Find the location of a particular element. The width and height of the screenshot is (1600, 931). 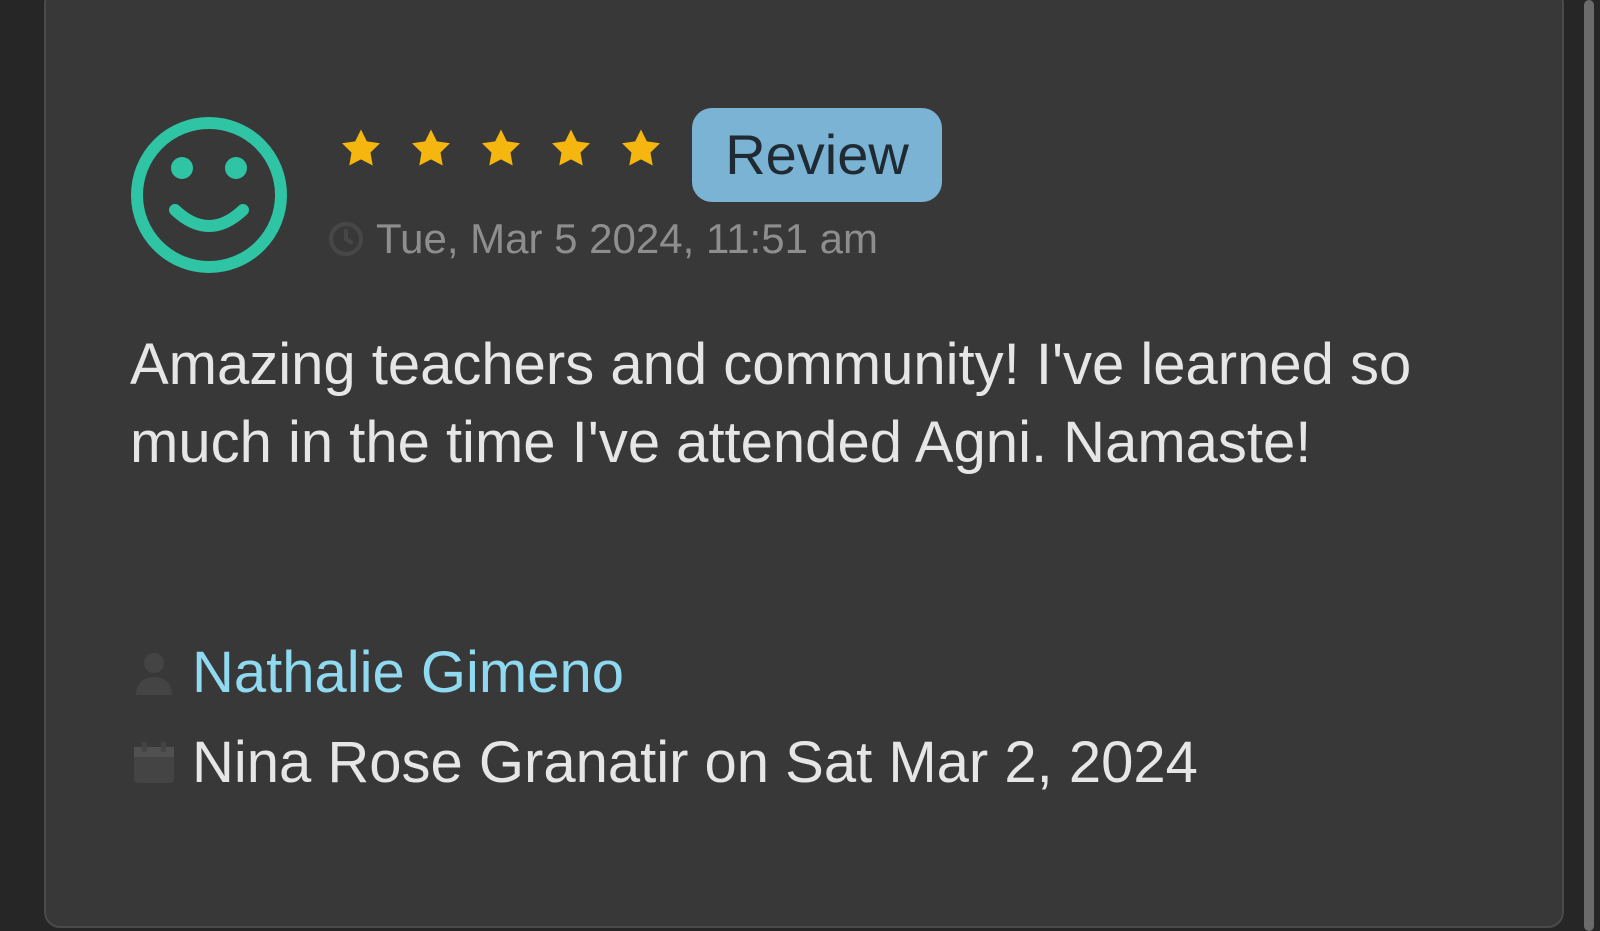

author-row: Nathalie Gimeno is located at coordinates (377, 673).